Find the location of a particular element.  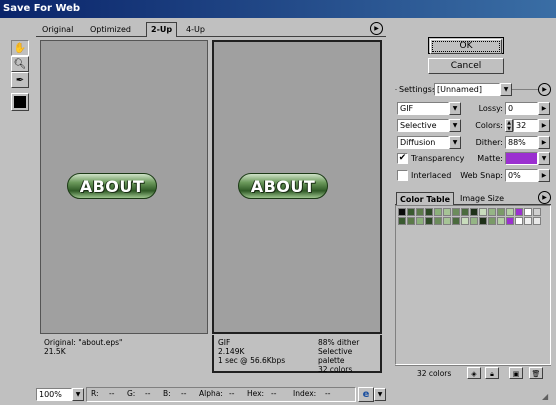

dither-algorithm-field: Diffusion is located at coordinates (423, 142).